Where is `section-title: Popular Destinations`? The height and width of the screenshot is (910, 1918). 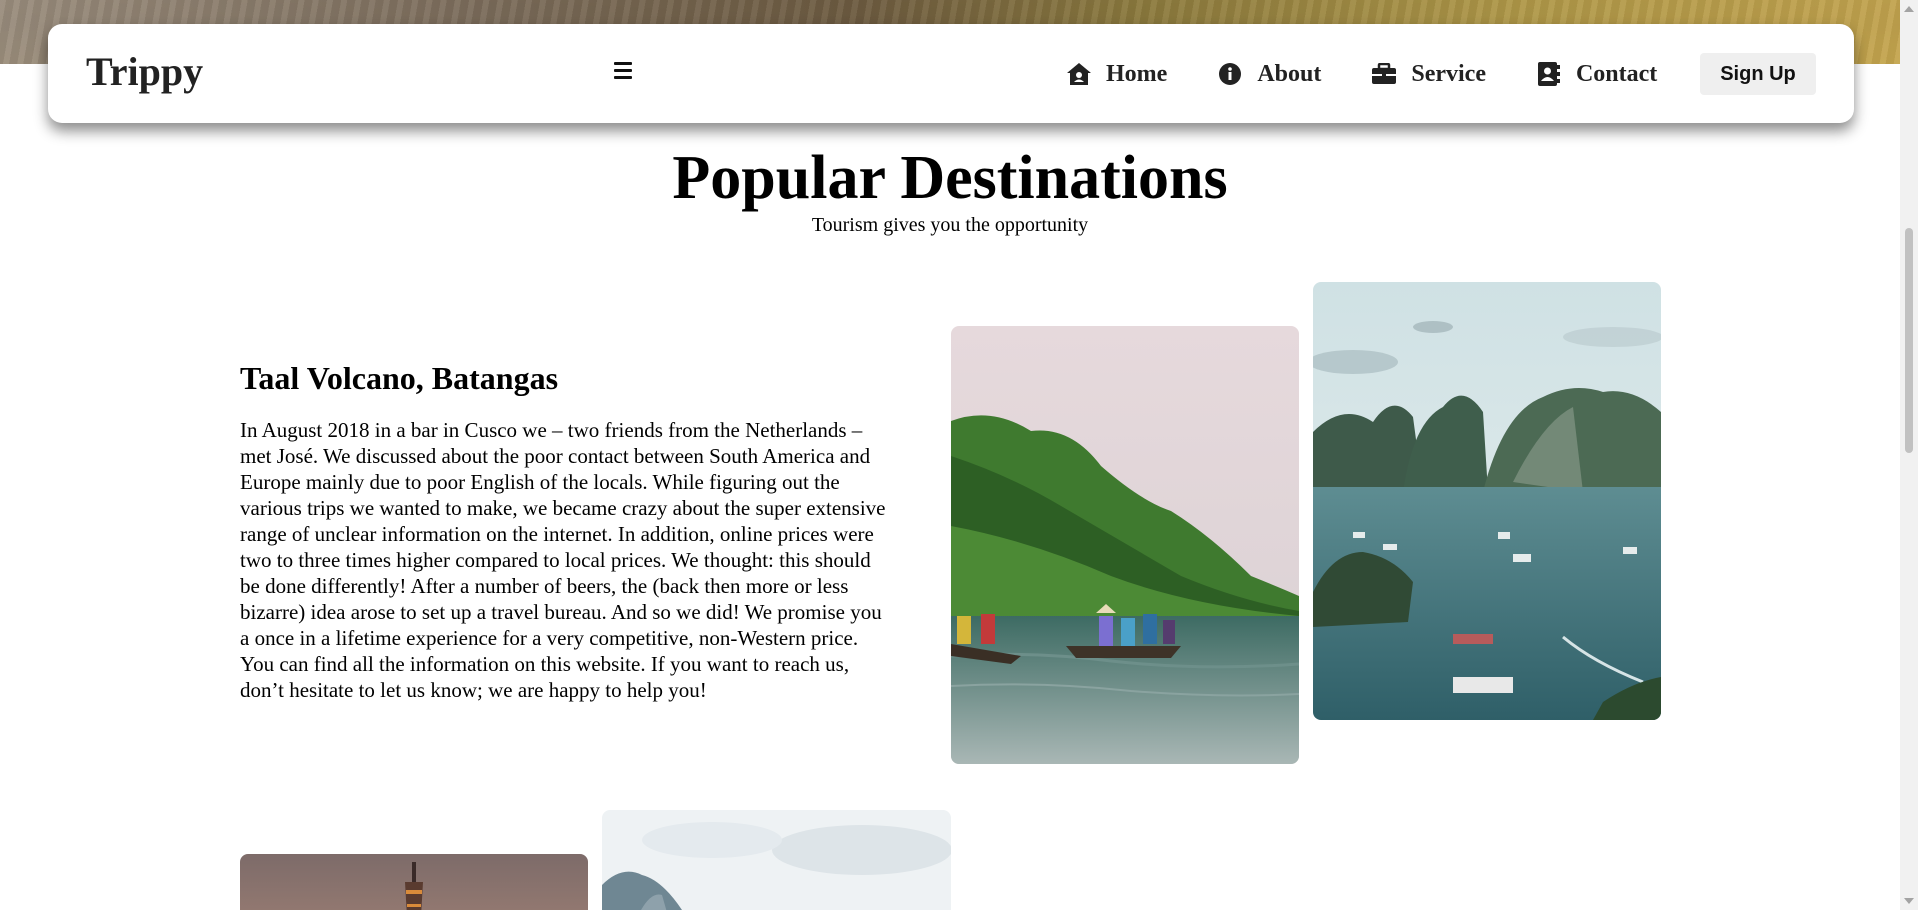
section-title: Popular Destinations is located at coordinates (950, 178).